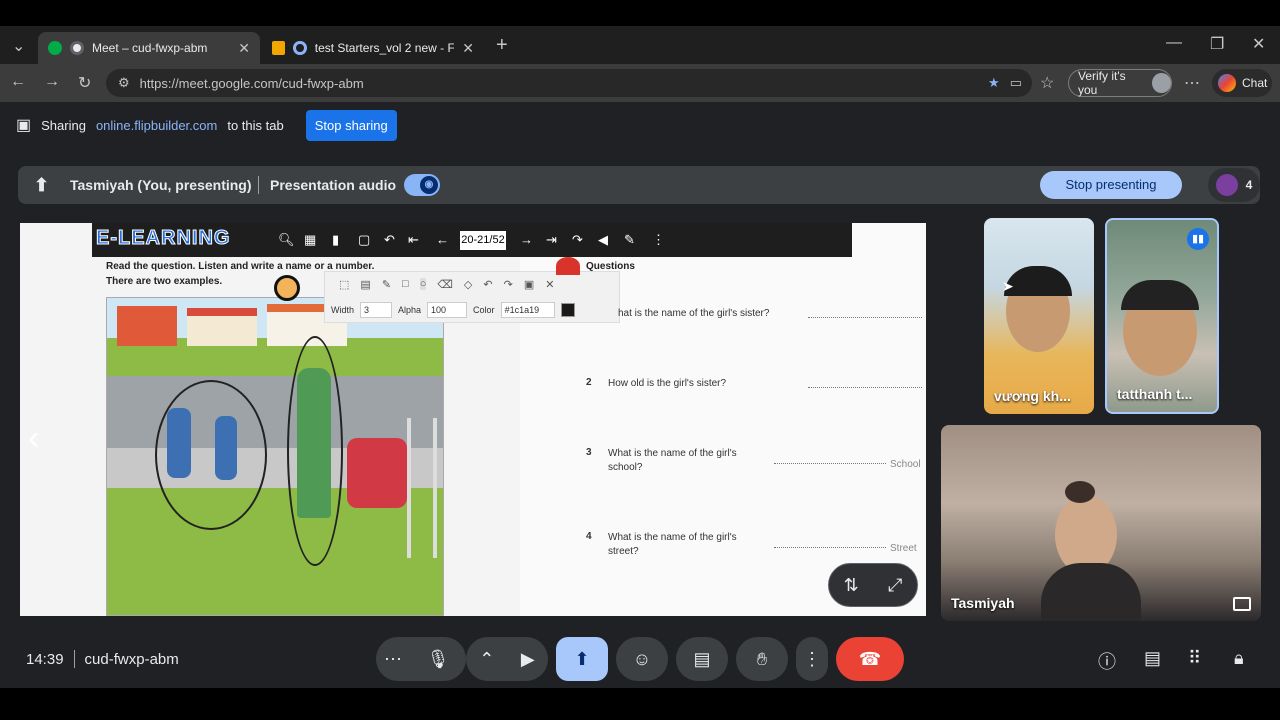 The image size is (1280, 720). What do you see at coordinates (527, 310) in the screenshot?
I see `color-input: #1c1a19` at bounding box center [527, 310].